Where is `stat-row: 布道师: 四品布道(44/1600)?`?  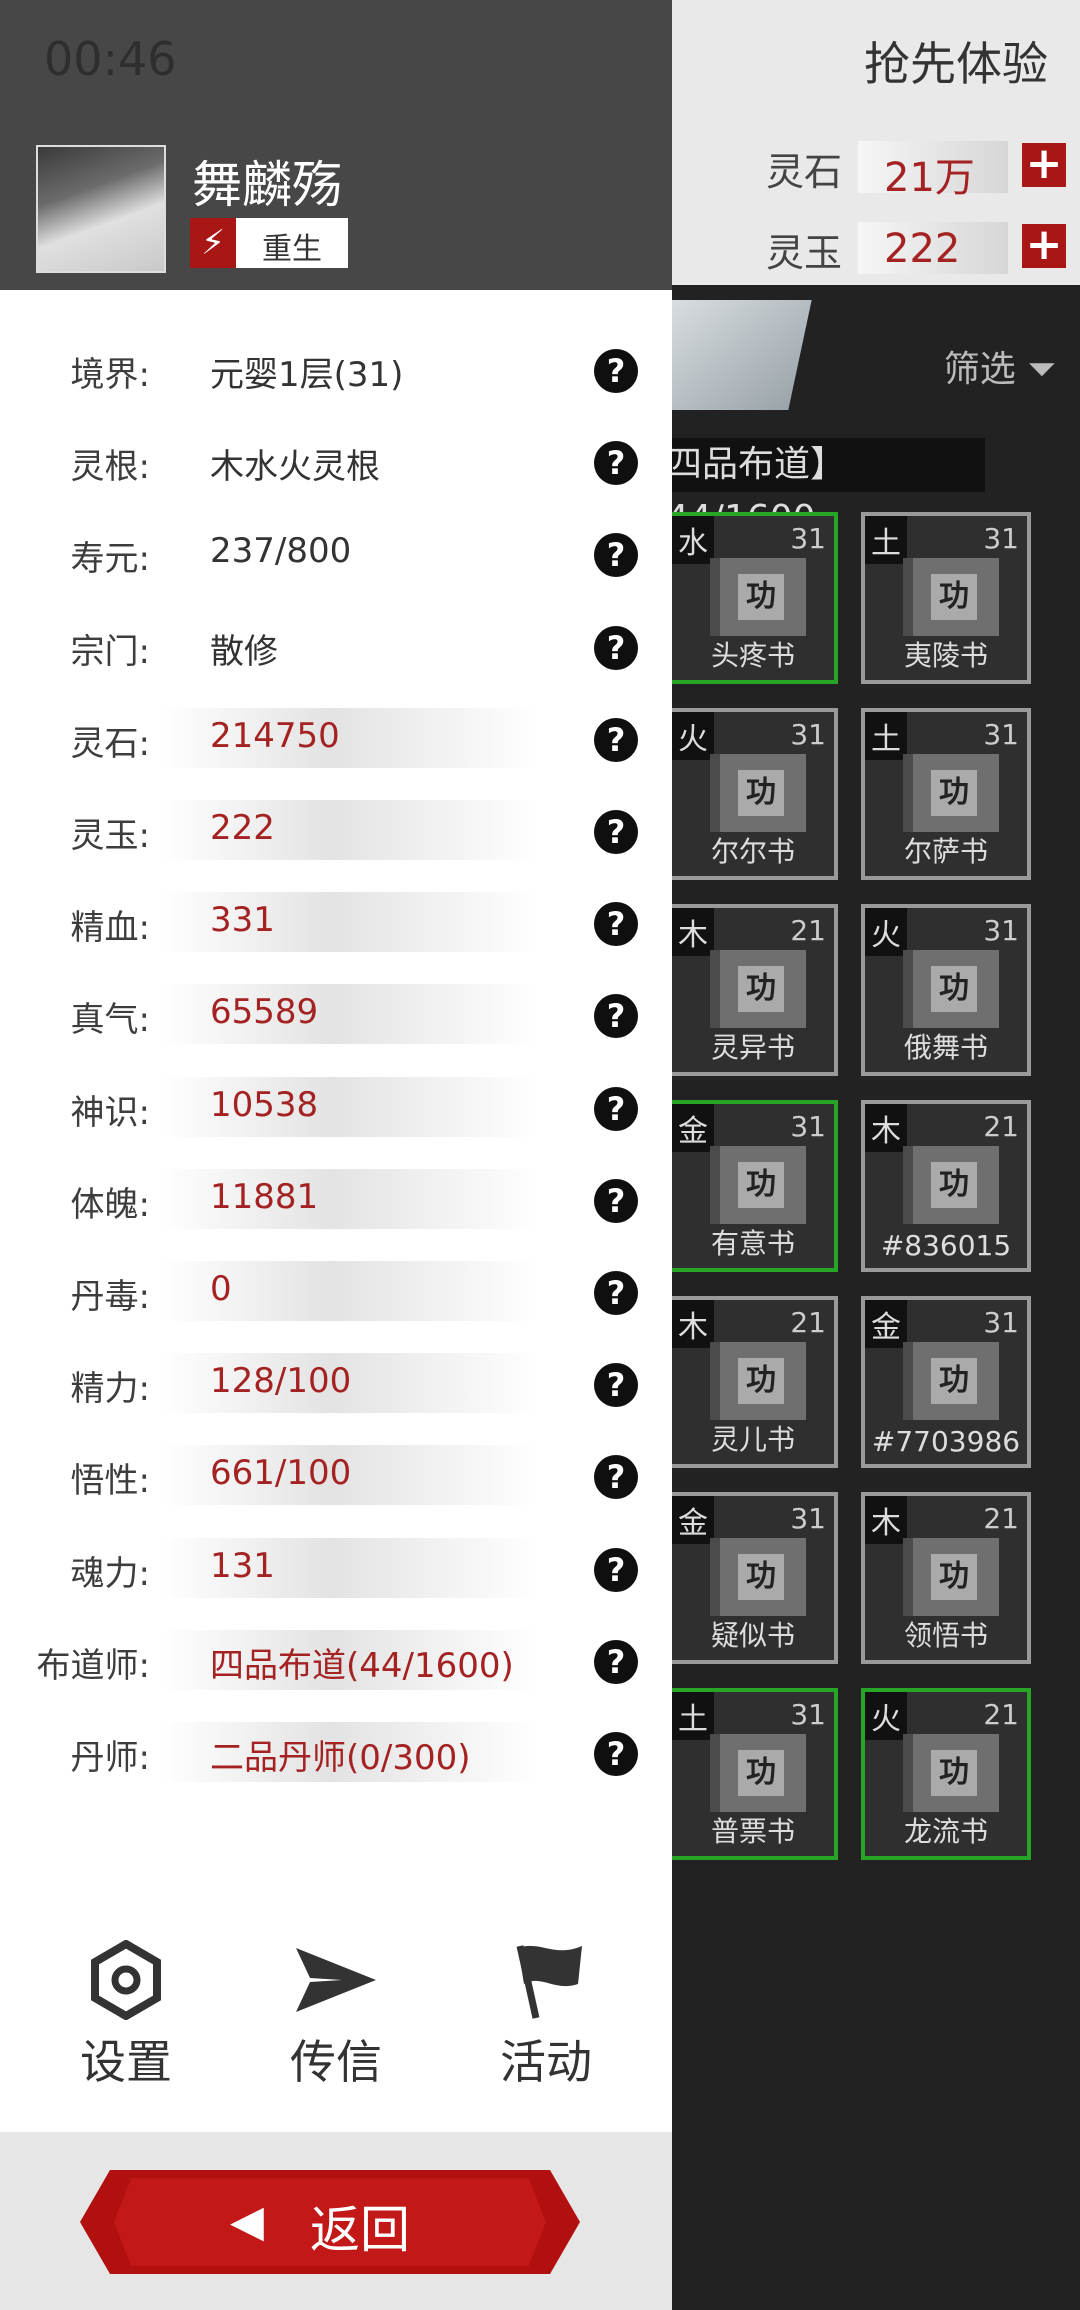
stat-row: 布道师: 四品布道(44/1600)? is located at coordinates (336, 1661).